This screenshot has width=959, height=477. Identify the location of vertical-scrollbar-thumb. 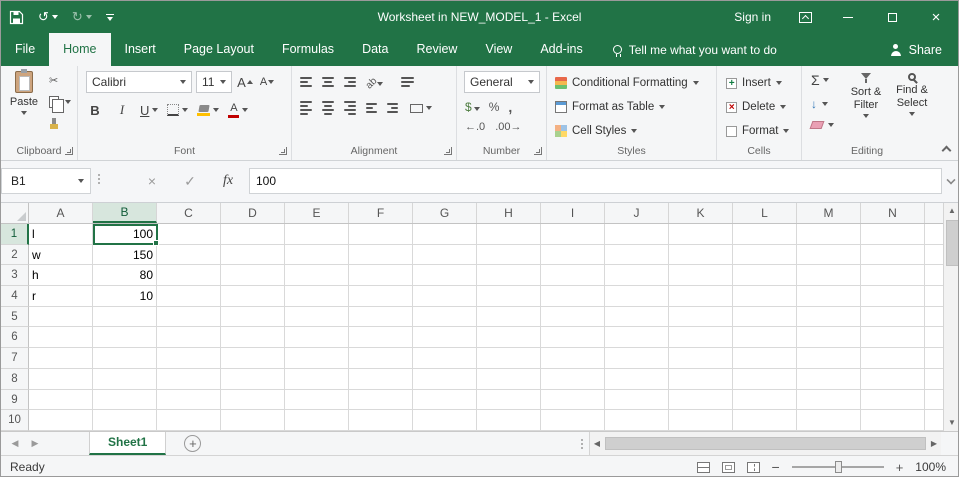
(951, 243).